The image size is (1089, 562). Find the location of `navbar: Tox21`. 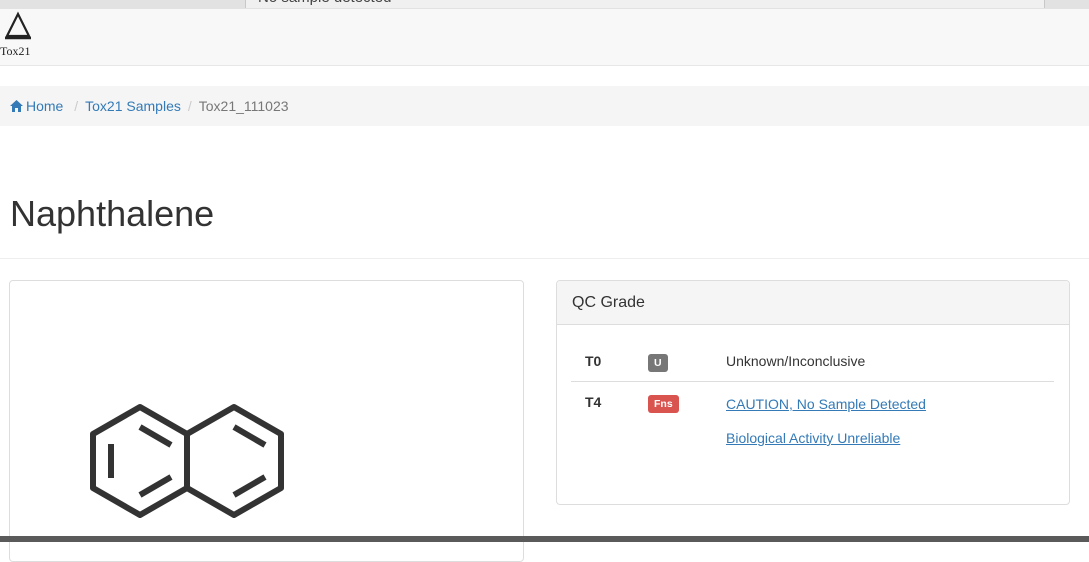

navbar: Tox21 is located at coordinates (544, 37).